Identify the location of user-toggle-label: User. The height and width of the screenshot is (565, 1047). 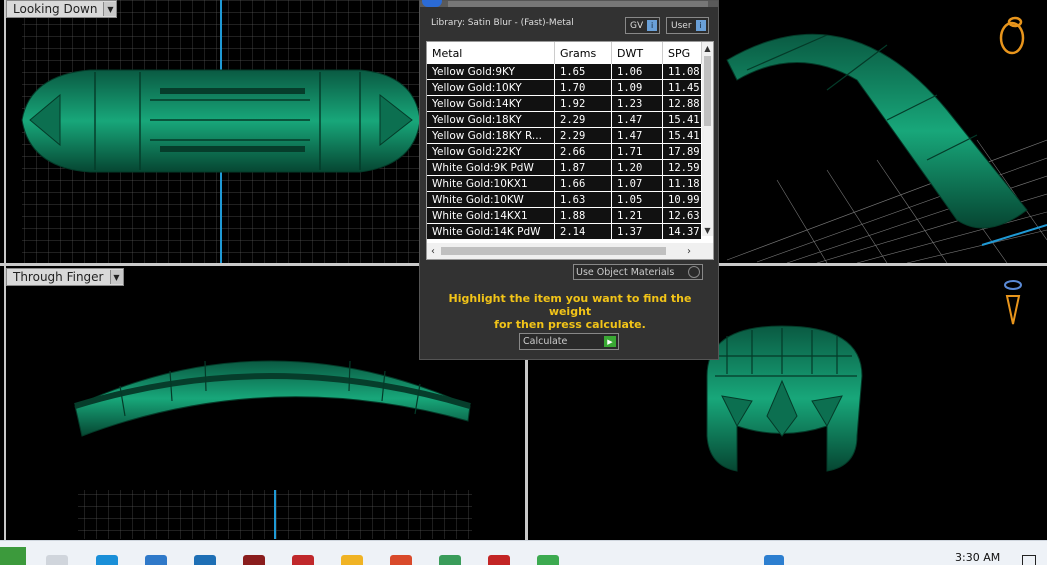
(681, 25).